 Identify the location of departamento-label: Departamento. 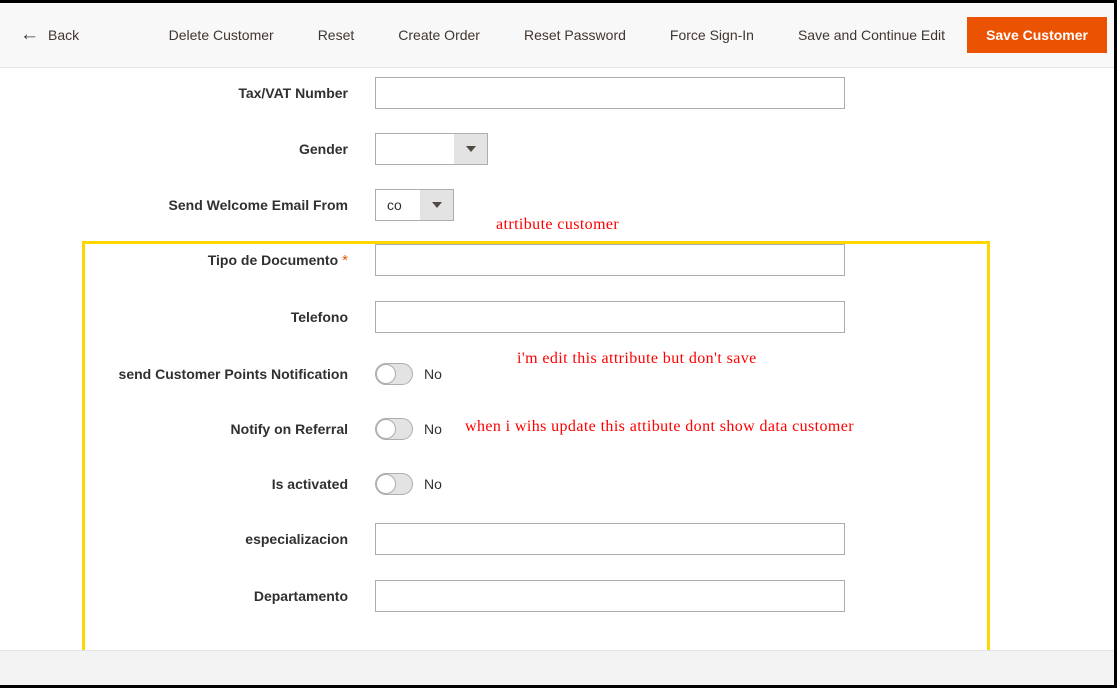
(300, 596).